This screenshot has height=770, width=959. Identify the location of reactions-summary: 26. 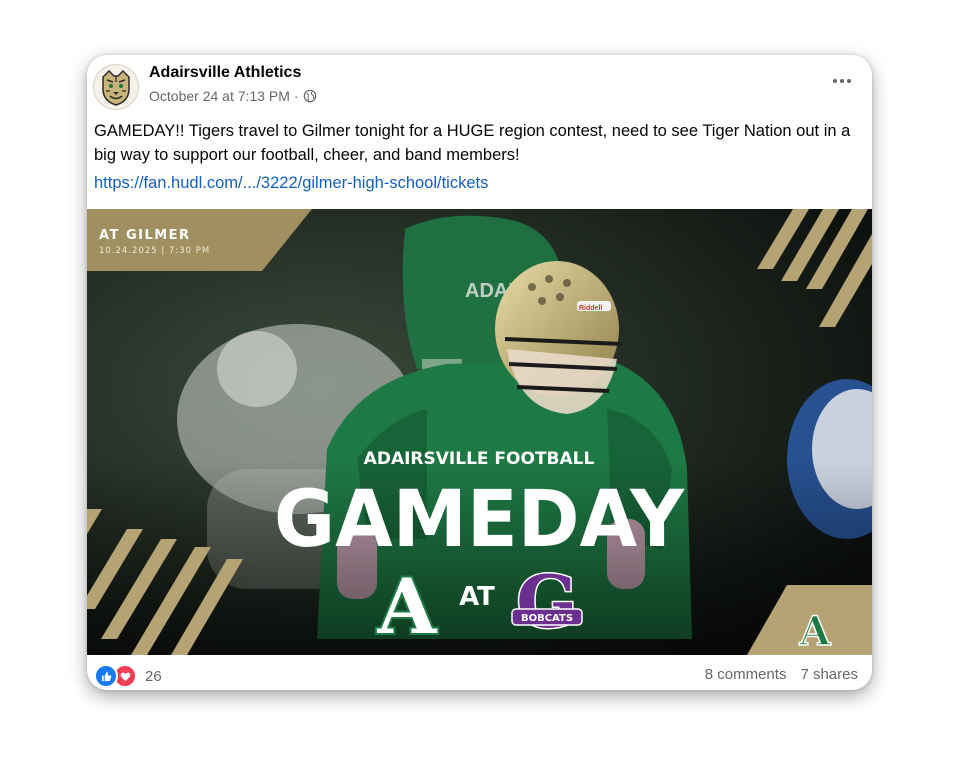
(128, 676).